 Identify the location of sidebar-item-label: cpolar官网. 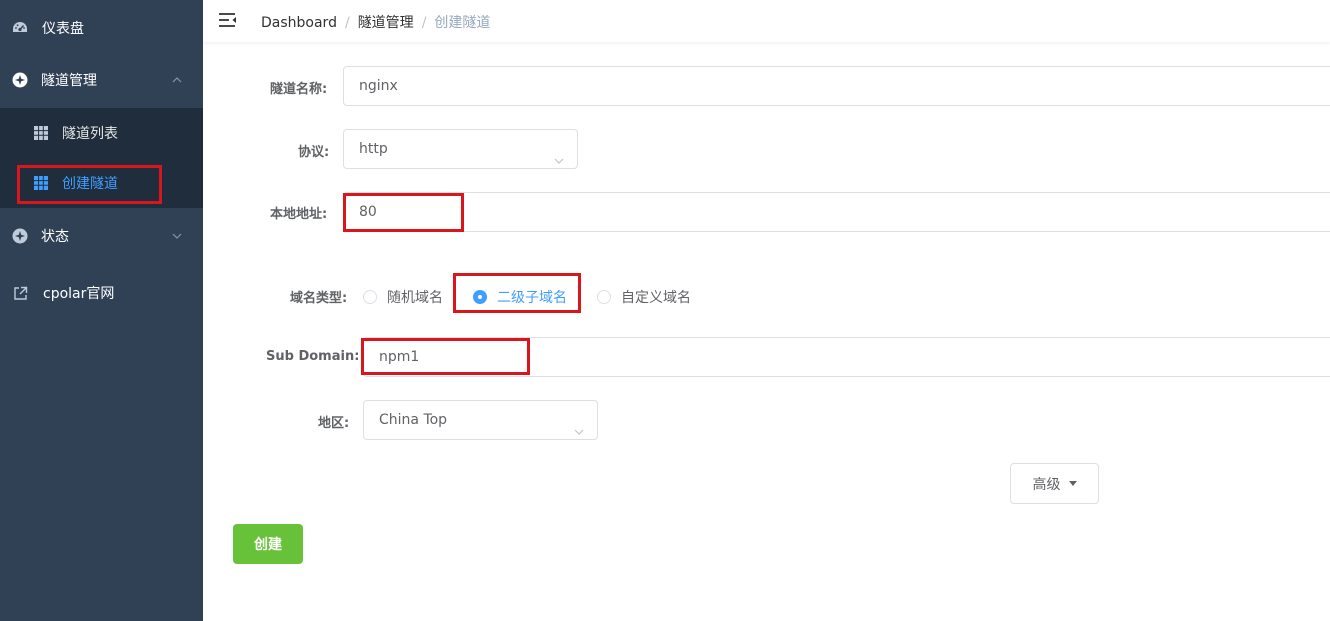
(79, 294).